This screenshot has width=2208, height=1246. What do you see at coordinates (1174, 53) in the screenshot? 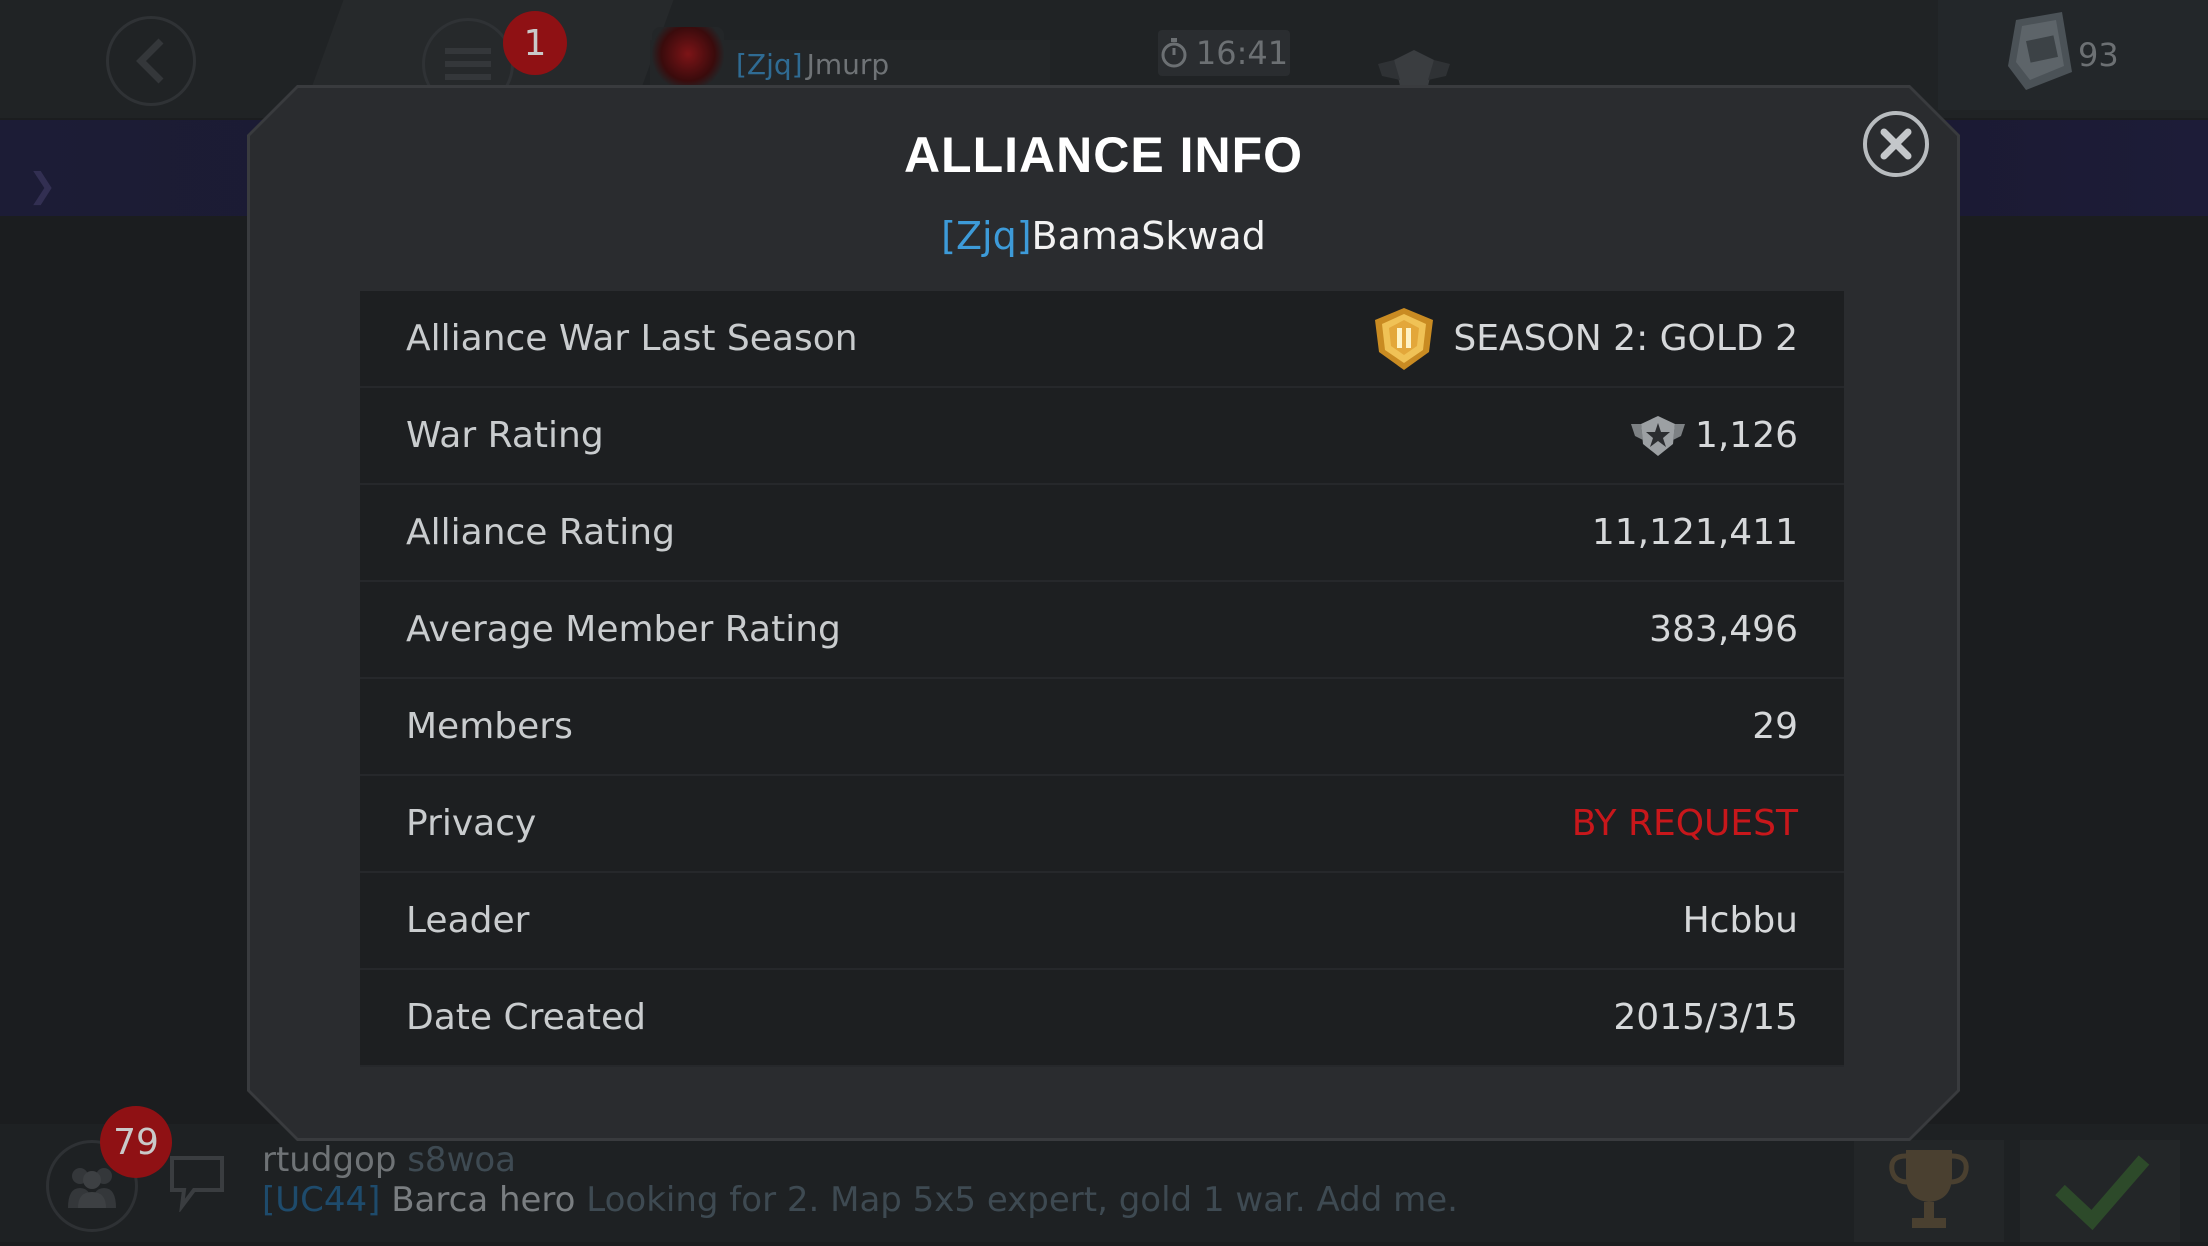
I see `stopwatch-icon` at bounding box center [1174, 53].